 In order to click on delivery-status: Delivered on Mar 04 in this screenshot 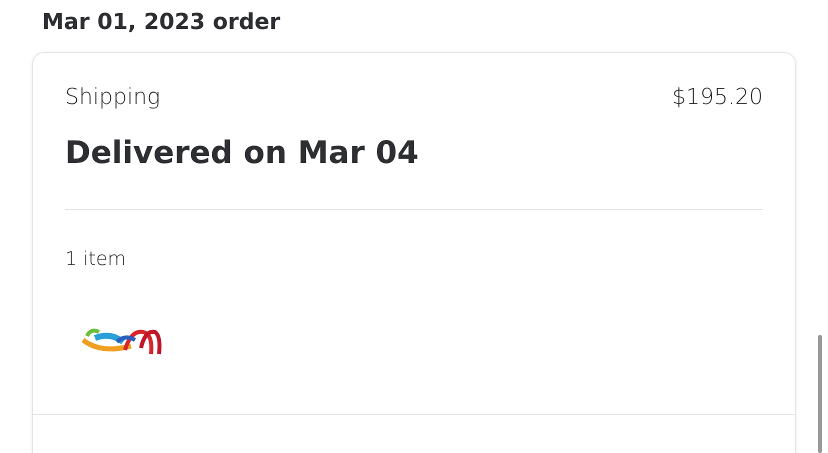, I will do `click(242, 153)`.